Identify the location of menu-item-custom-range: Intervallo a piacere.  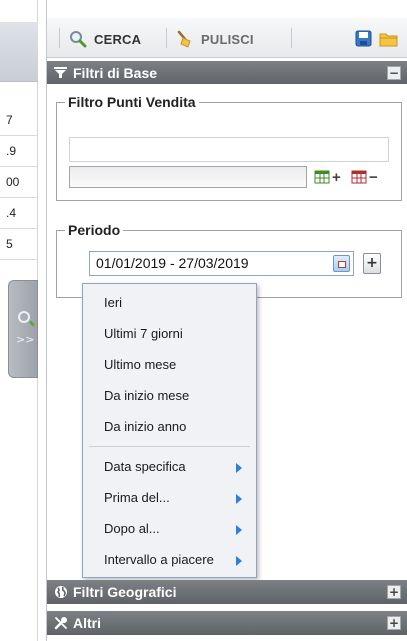
(169, 560).